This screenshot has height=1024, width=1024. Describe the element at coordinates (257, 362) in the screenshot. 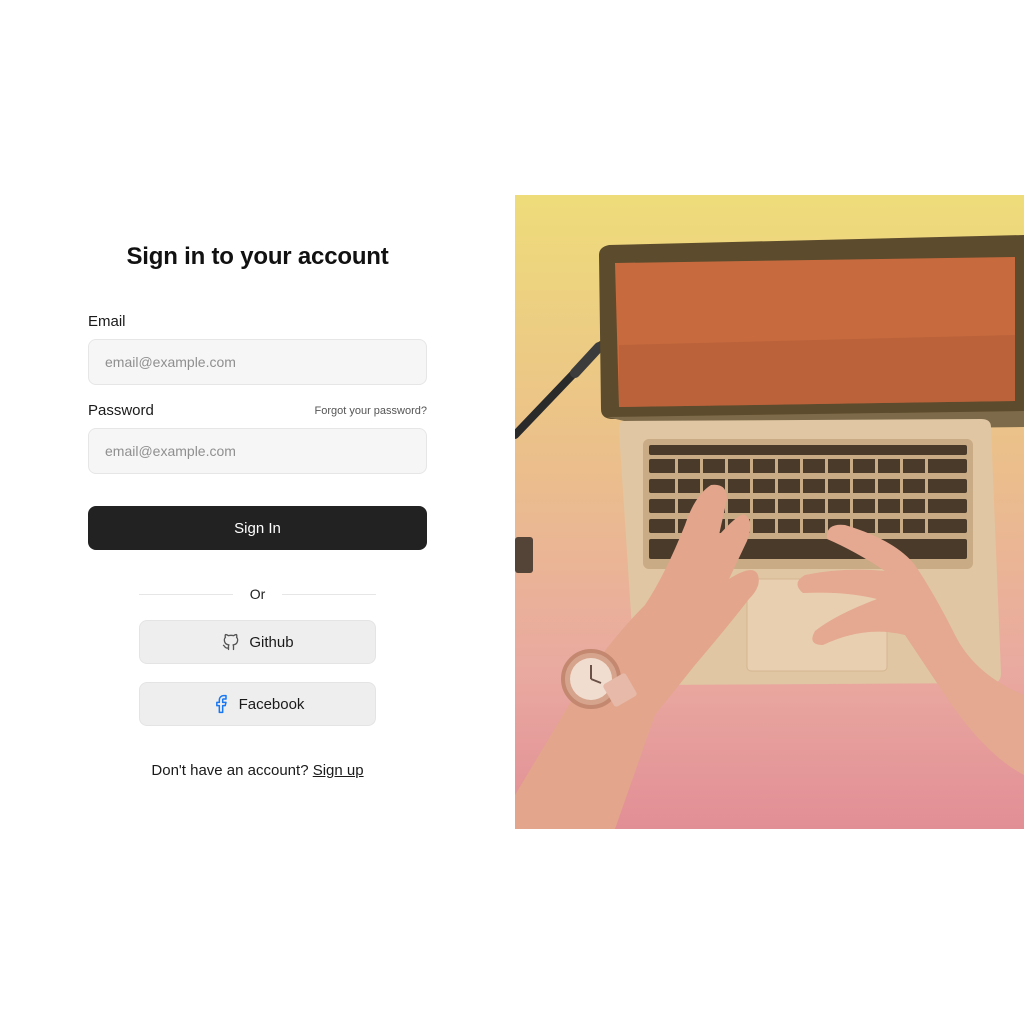

I see `email-field` at that location.